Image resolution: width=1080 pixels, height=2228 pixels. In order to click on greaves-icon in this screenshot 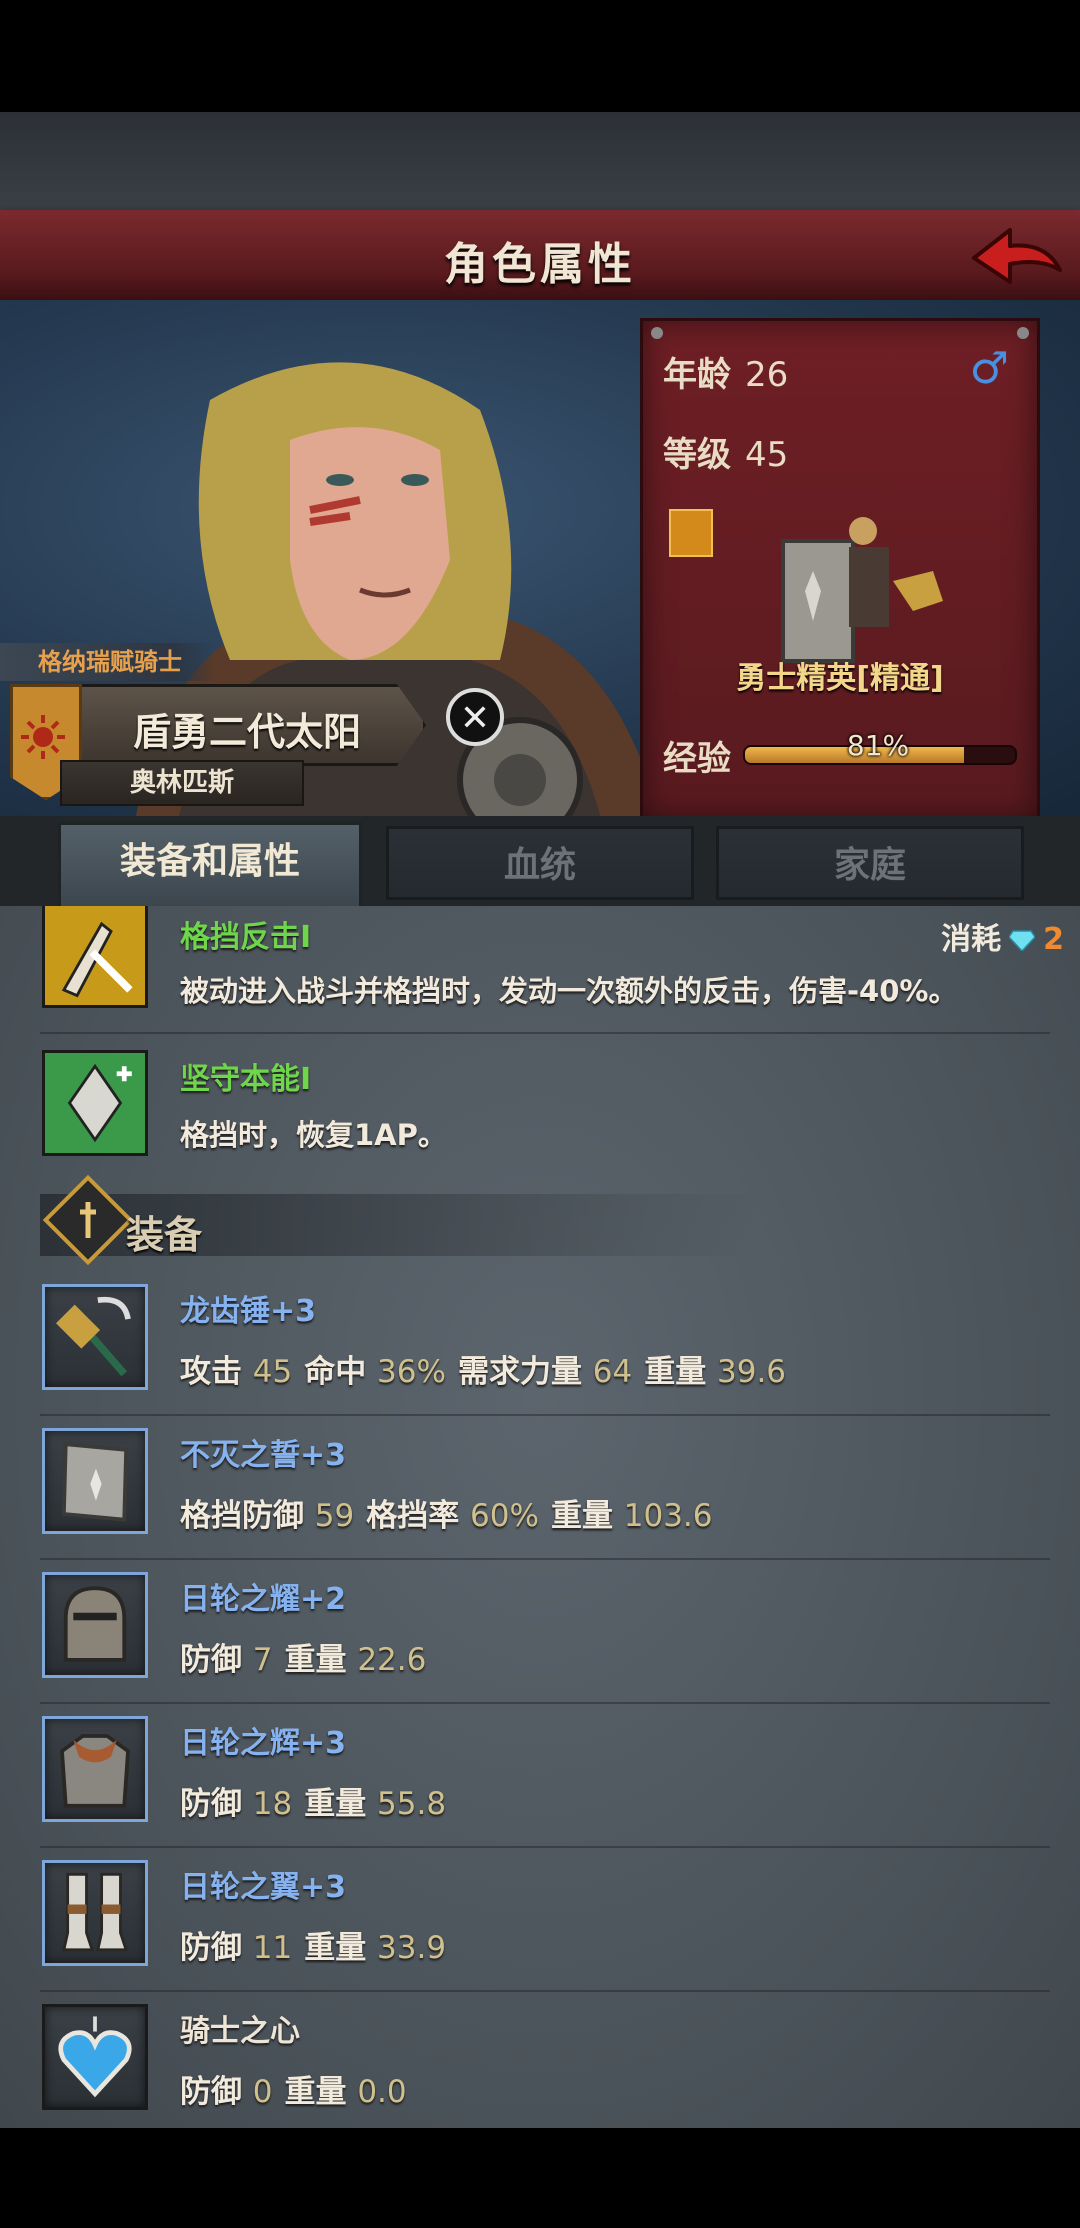, I will do `click(95, 1913)`.